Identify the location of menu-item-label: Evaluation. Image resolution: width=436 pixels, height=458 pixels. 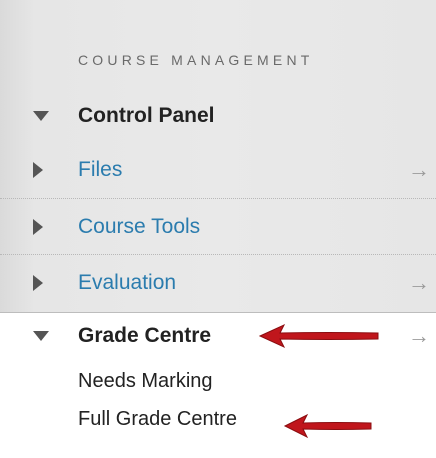
(127, 282).